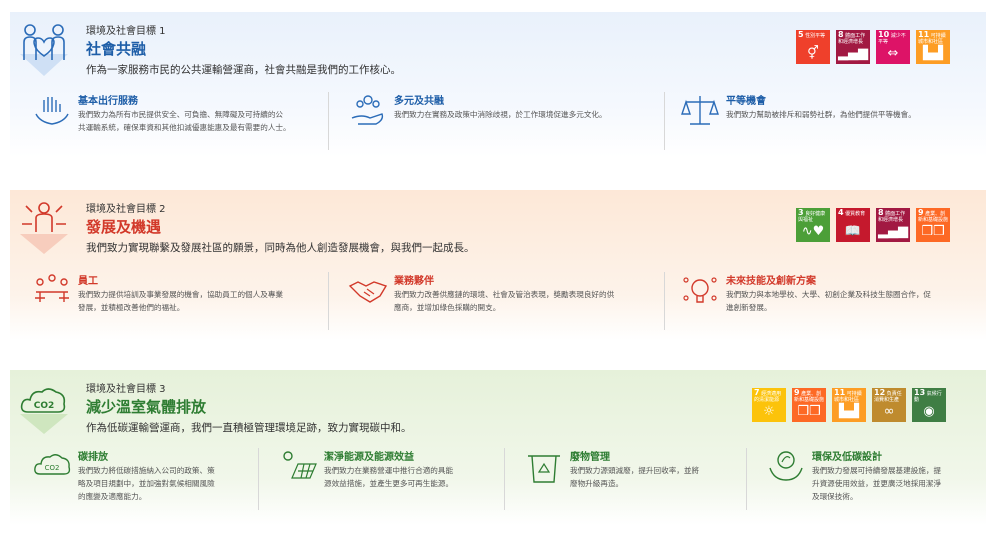 The width and height of the screenshot is (1000, 536). I want to click on sdg-badge-10: 10 減少不平等 ⇔, so click(893, 47).